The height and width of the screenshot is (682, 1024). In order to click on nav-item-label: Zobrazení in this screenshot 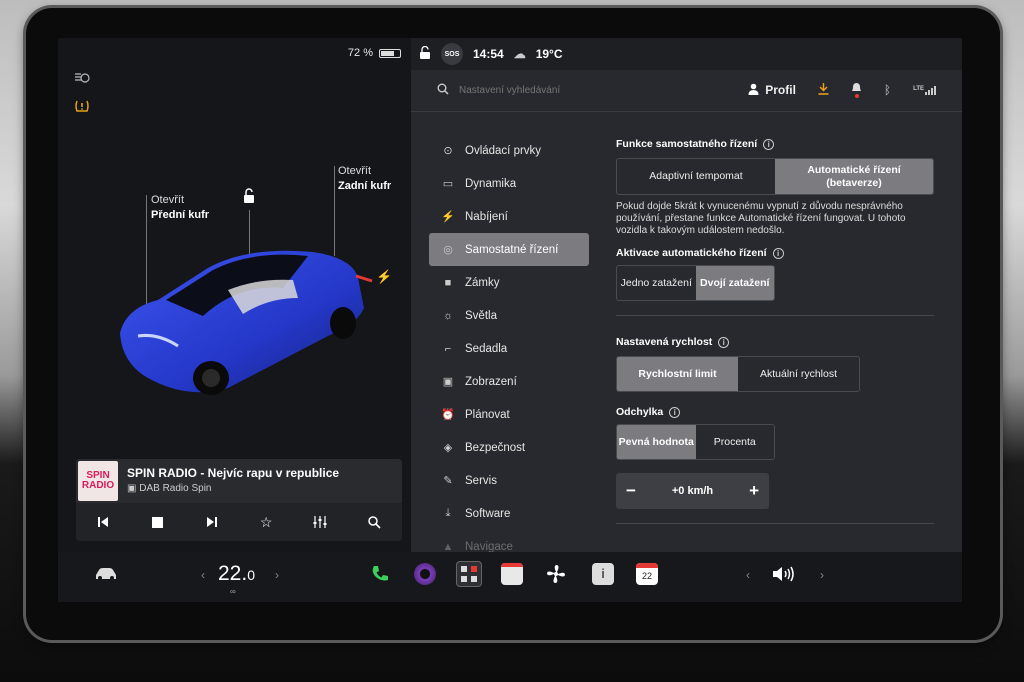, I will do `click(491, 381)`.